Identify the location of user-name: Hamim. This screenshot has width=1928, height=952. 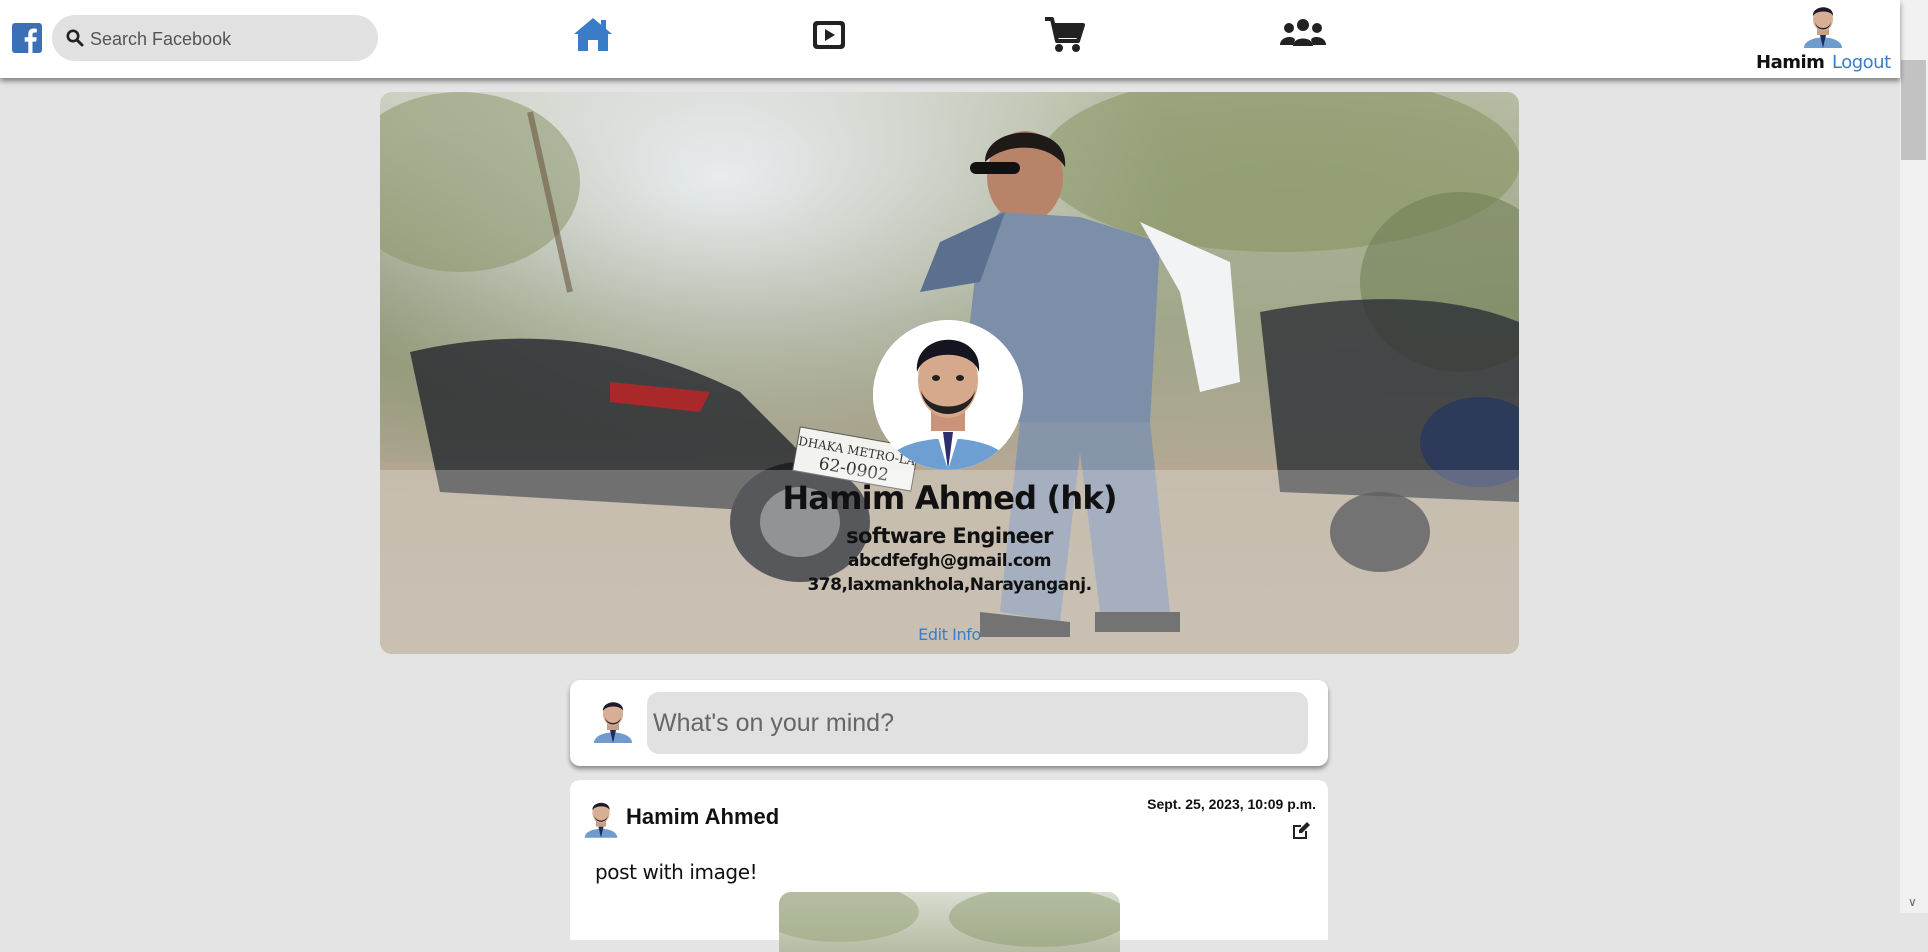
(1790, 62).